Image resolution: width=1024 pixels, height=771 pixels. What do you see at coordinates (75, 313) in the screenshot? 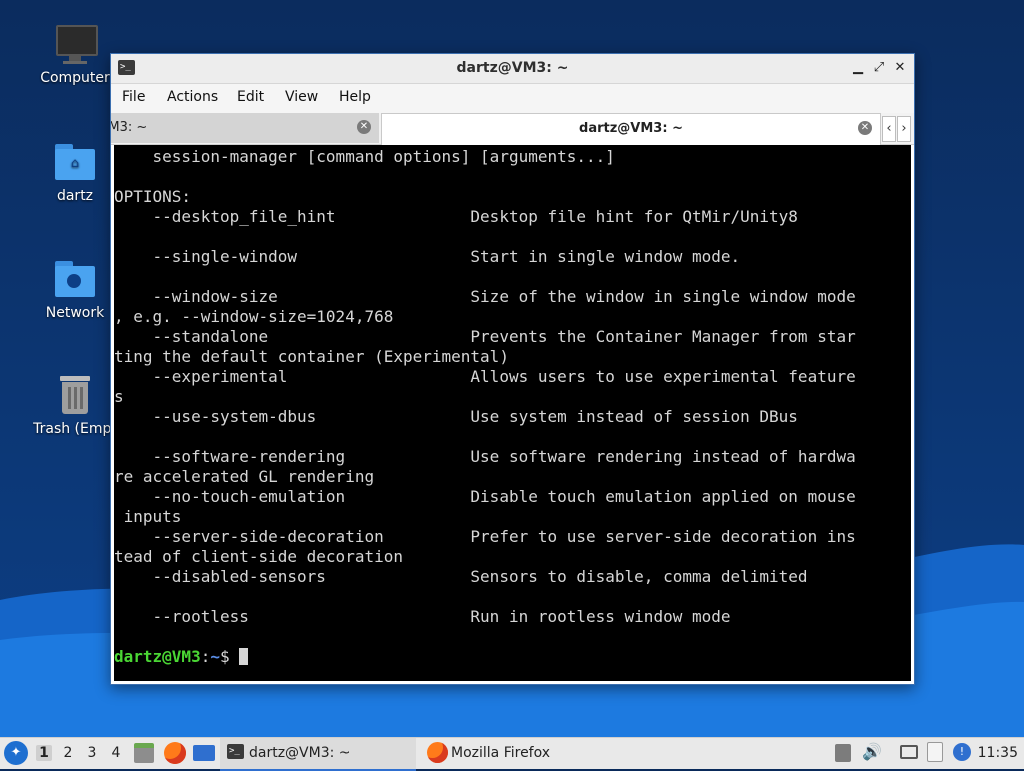
I see `desktop-icon-label: Network` at bounding box center [75, 313].